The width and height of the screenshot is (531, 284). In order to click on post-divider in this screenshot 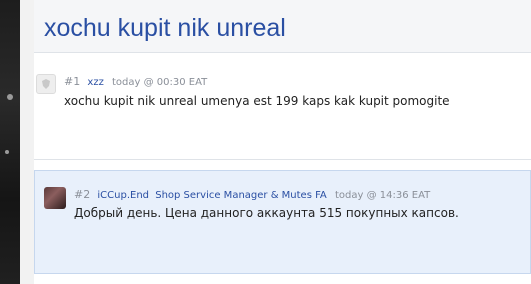, I will do `click(282, 159)`.